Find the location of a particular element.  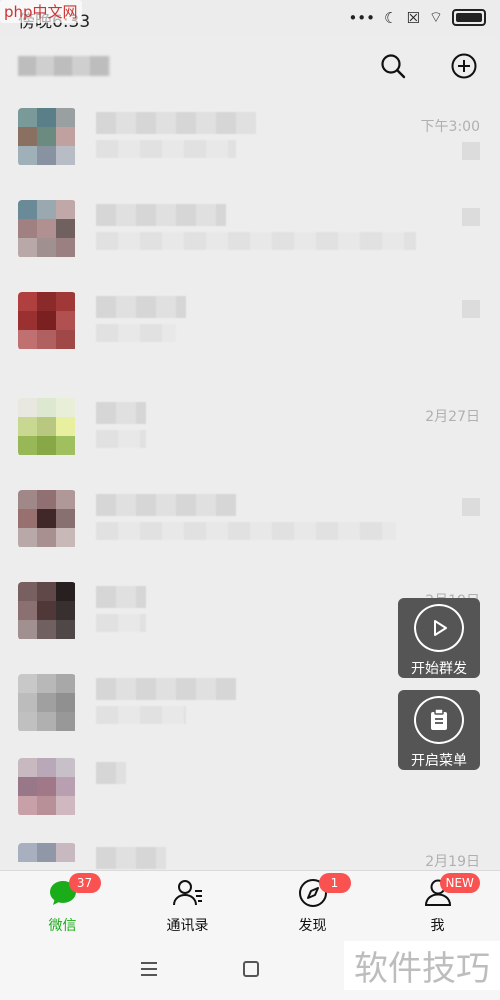

dots-icon: ••• is located at coordinates (361, 17).